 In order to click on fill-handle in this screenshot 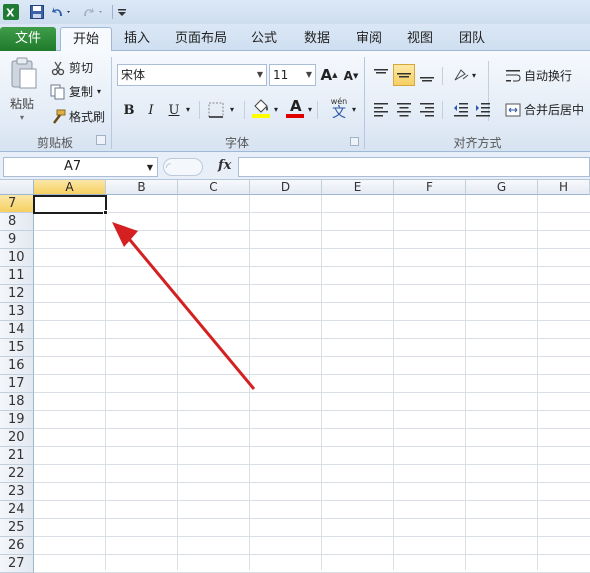, I will do `click(105, 212)`.